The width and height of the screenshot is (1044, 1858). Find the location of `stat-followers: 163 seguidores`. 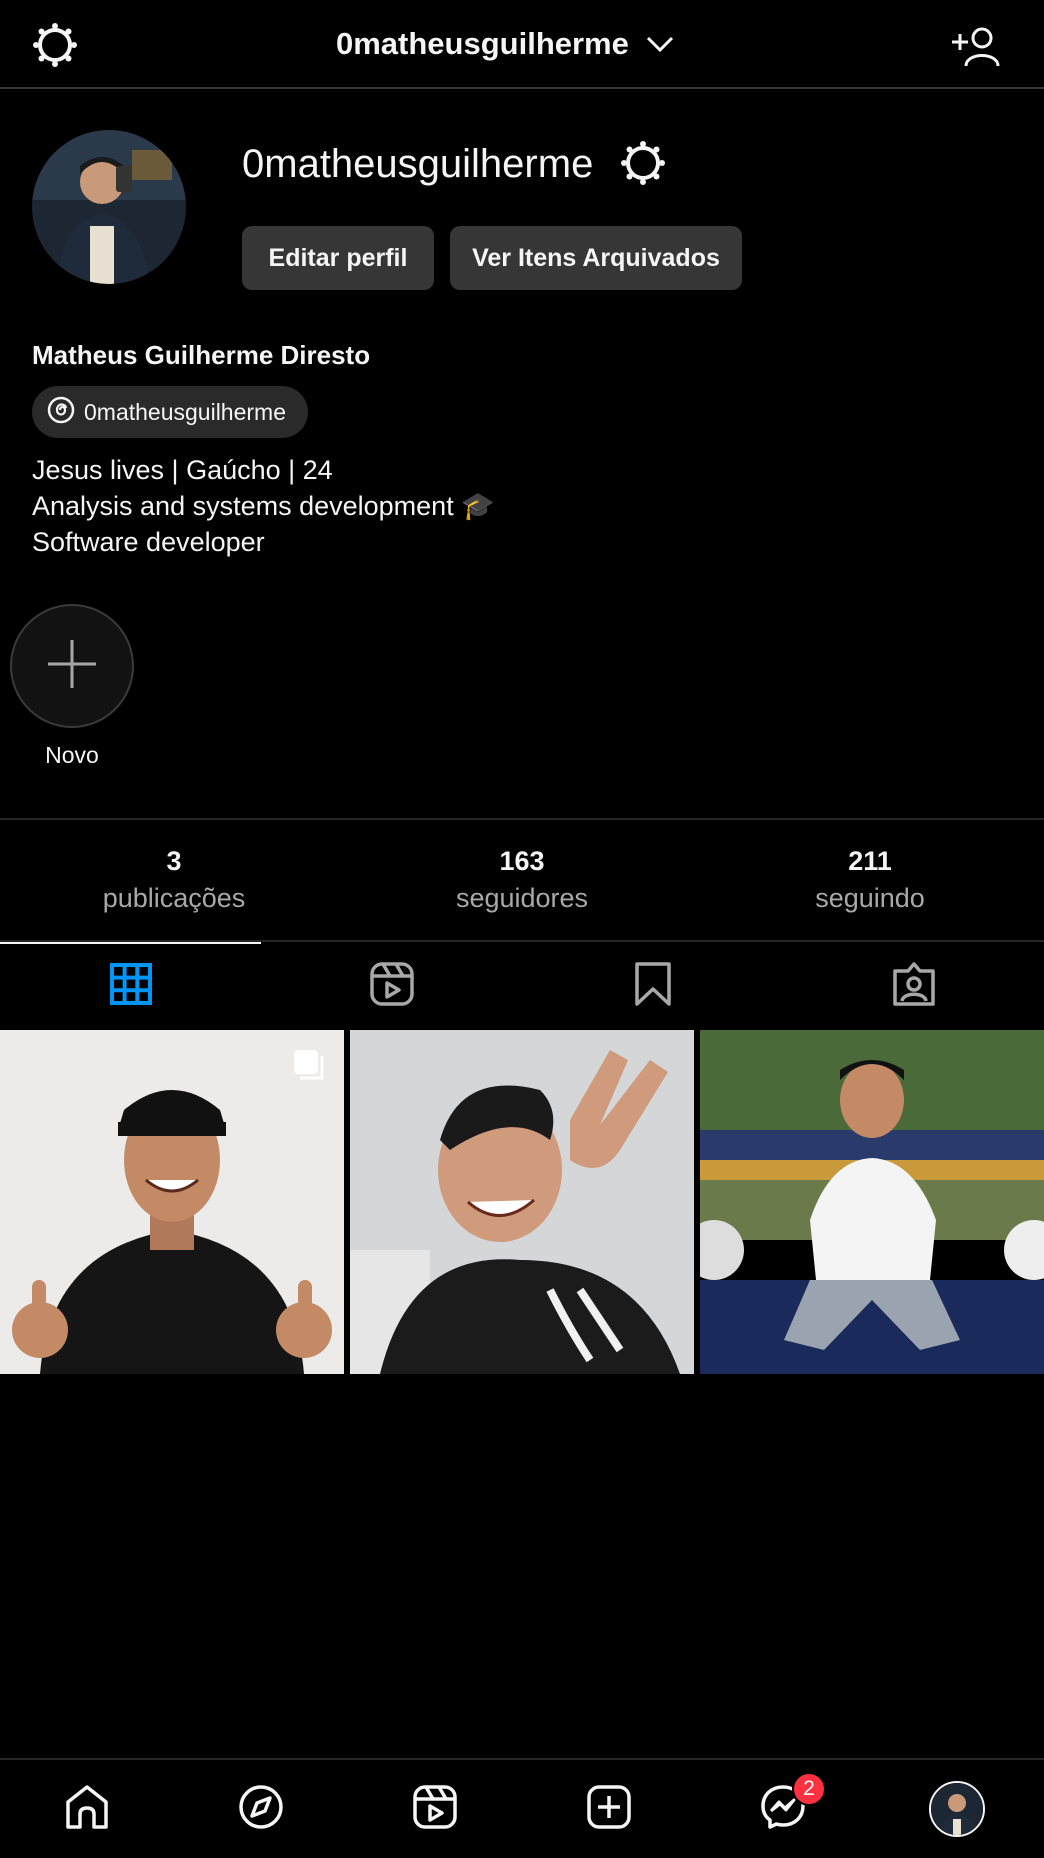

stat-followers: 163 seguidores is located at coordinates (522, 880).